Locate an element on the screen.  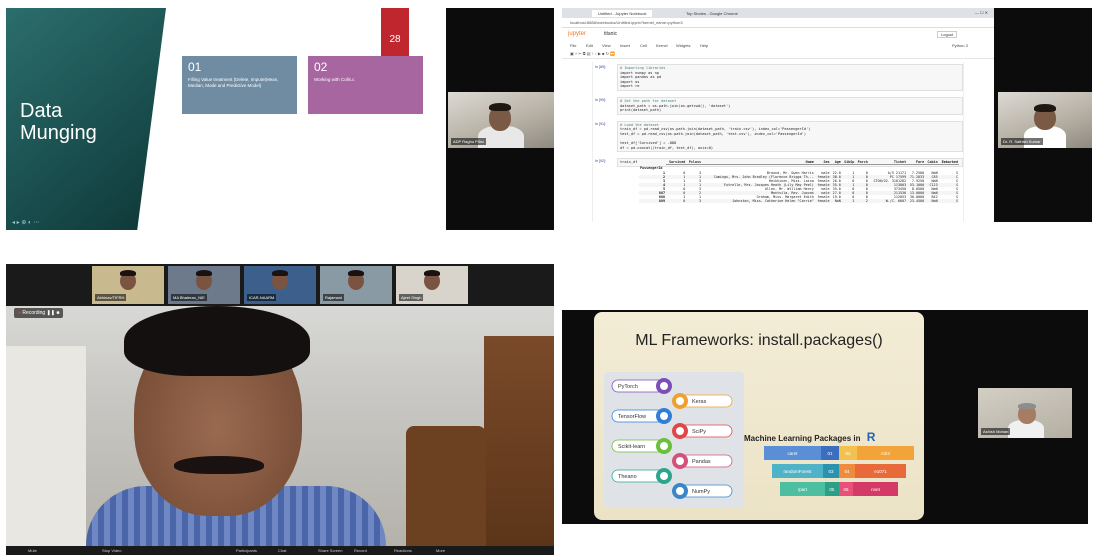
table-cell: 27.0 is located at coordinates (836, 192).